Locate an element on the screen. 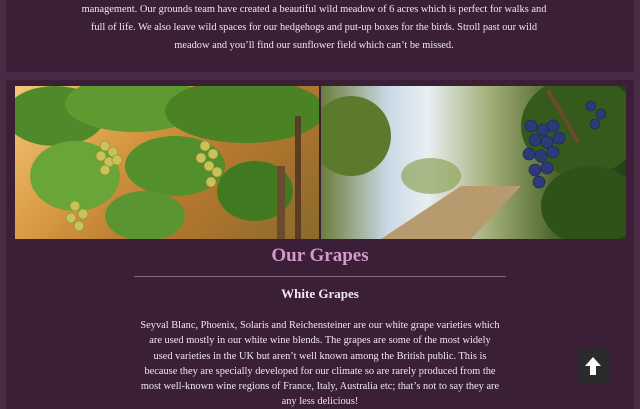 The image size is (640, 409). arrow-up-icon is located at coordinates (593, 366).